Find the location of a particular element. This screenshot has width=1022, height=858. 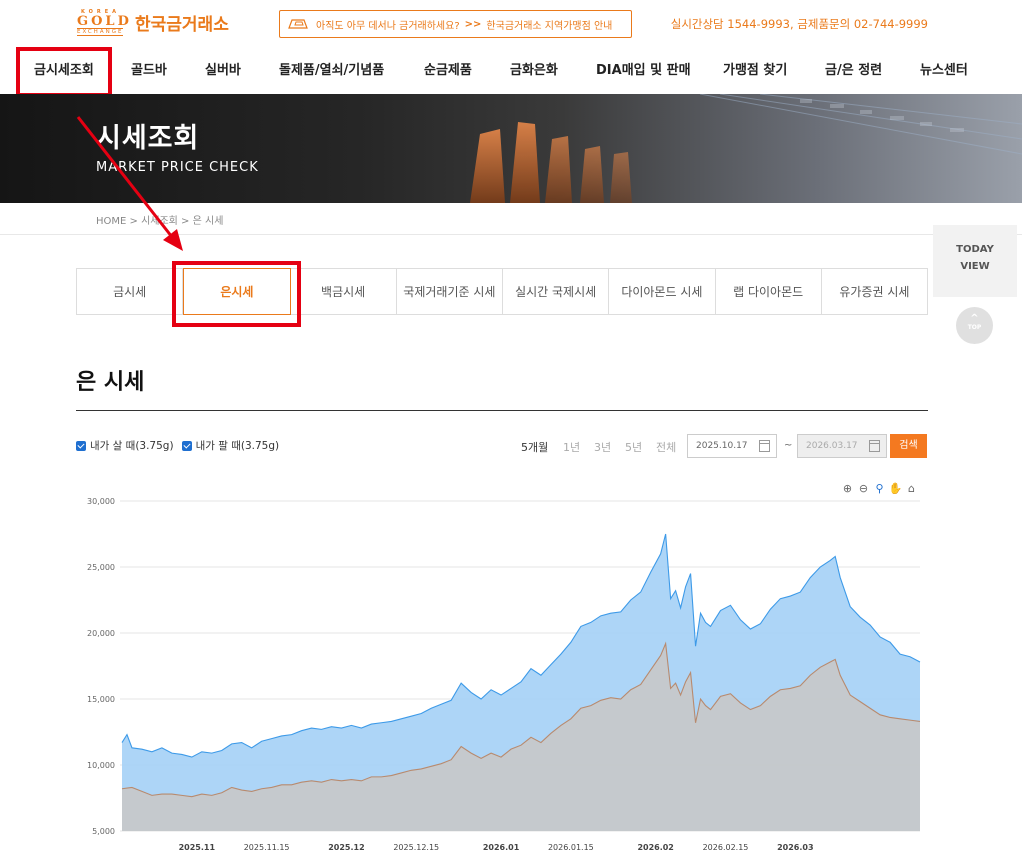

x-tick-label: 2025.12 is located at coordinates (346, 847).